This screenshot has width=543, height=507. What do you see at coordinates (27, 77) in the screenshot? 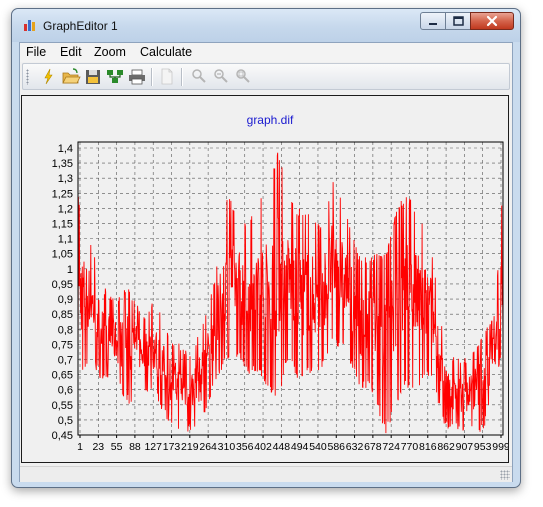
I see `toolbar-grip` at bounding box center [27, 77].